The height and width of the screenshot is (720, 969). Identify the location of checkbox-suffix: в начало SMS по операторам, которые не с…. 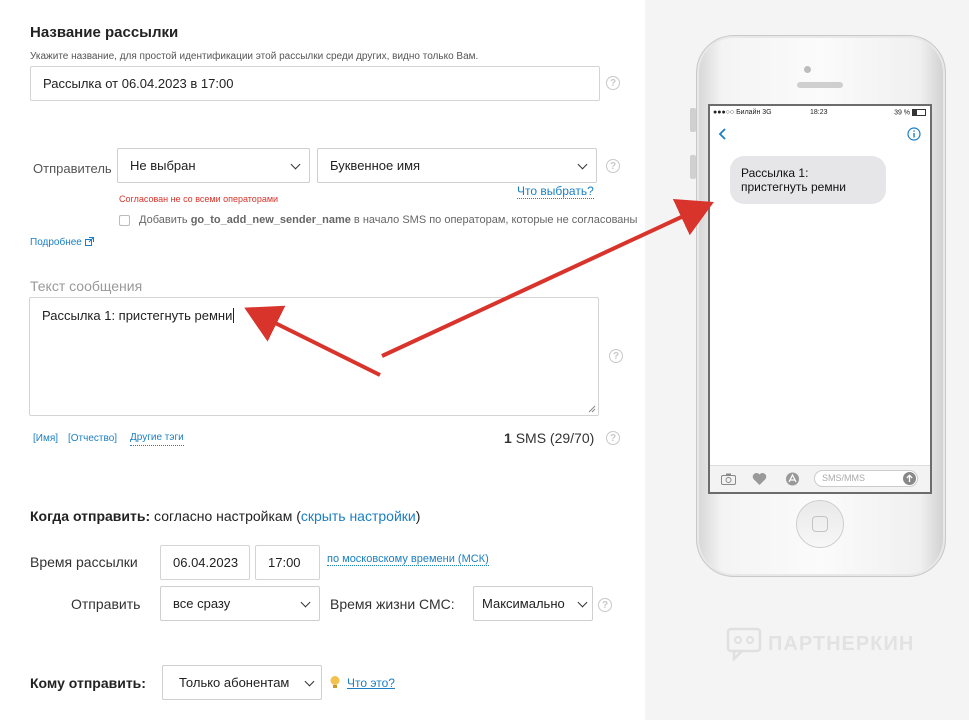
(495, 220).